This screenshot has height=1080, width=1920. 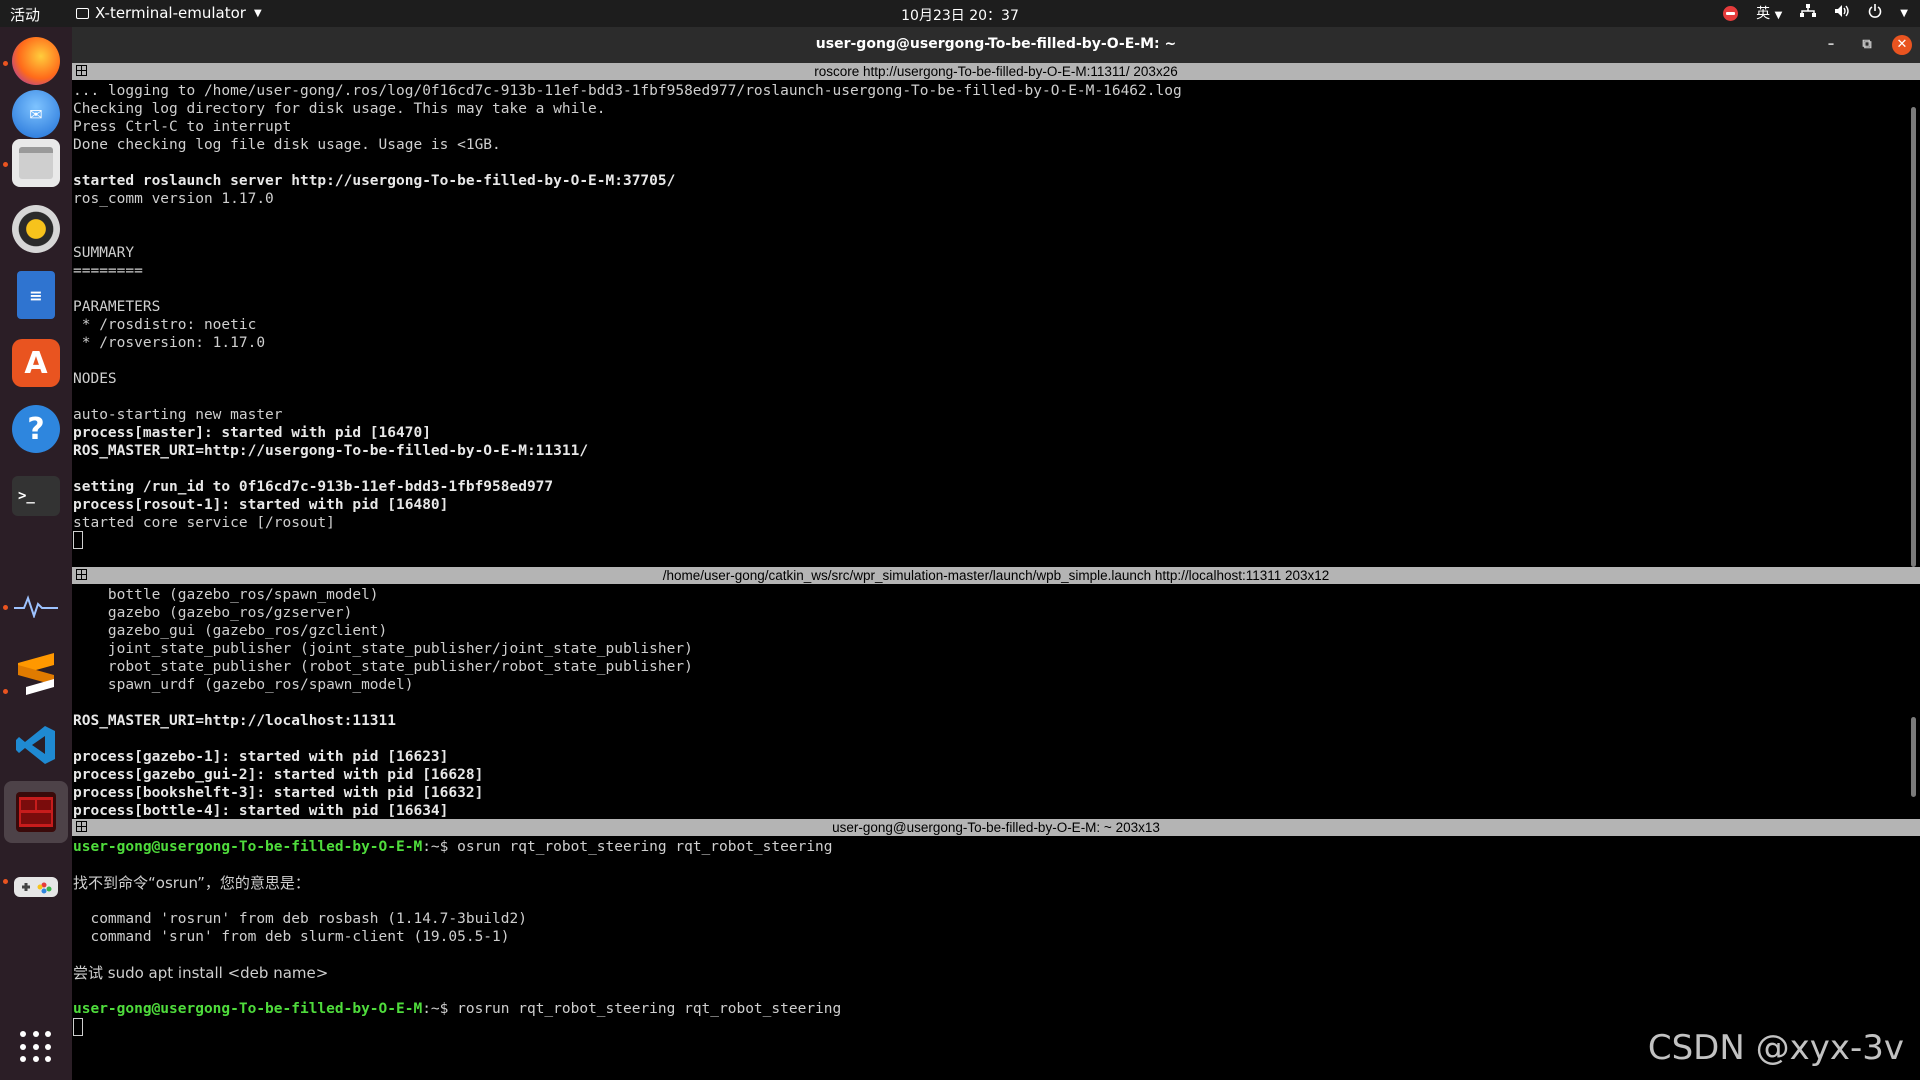 I want to click on restore-icon: ⧉, so click(x=1867, y=45).